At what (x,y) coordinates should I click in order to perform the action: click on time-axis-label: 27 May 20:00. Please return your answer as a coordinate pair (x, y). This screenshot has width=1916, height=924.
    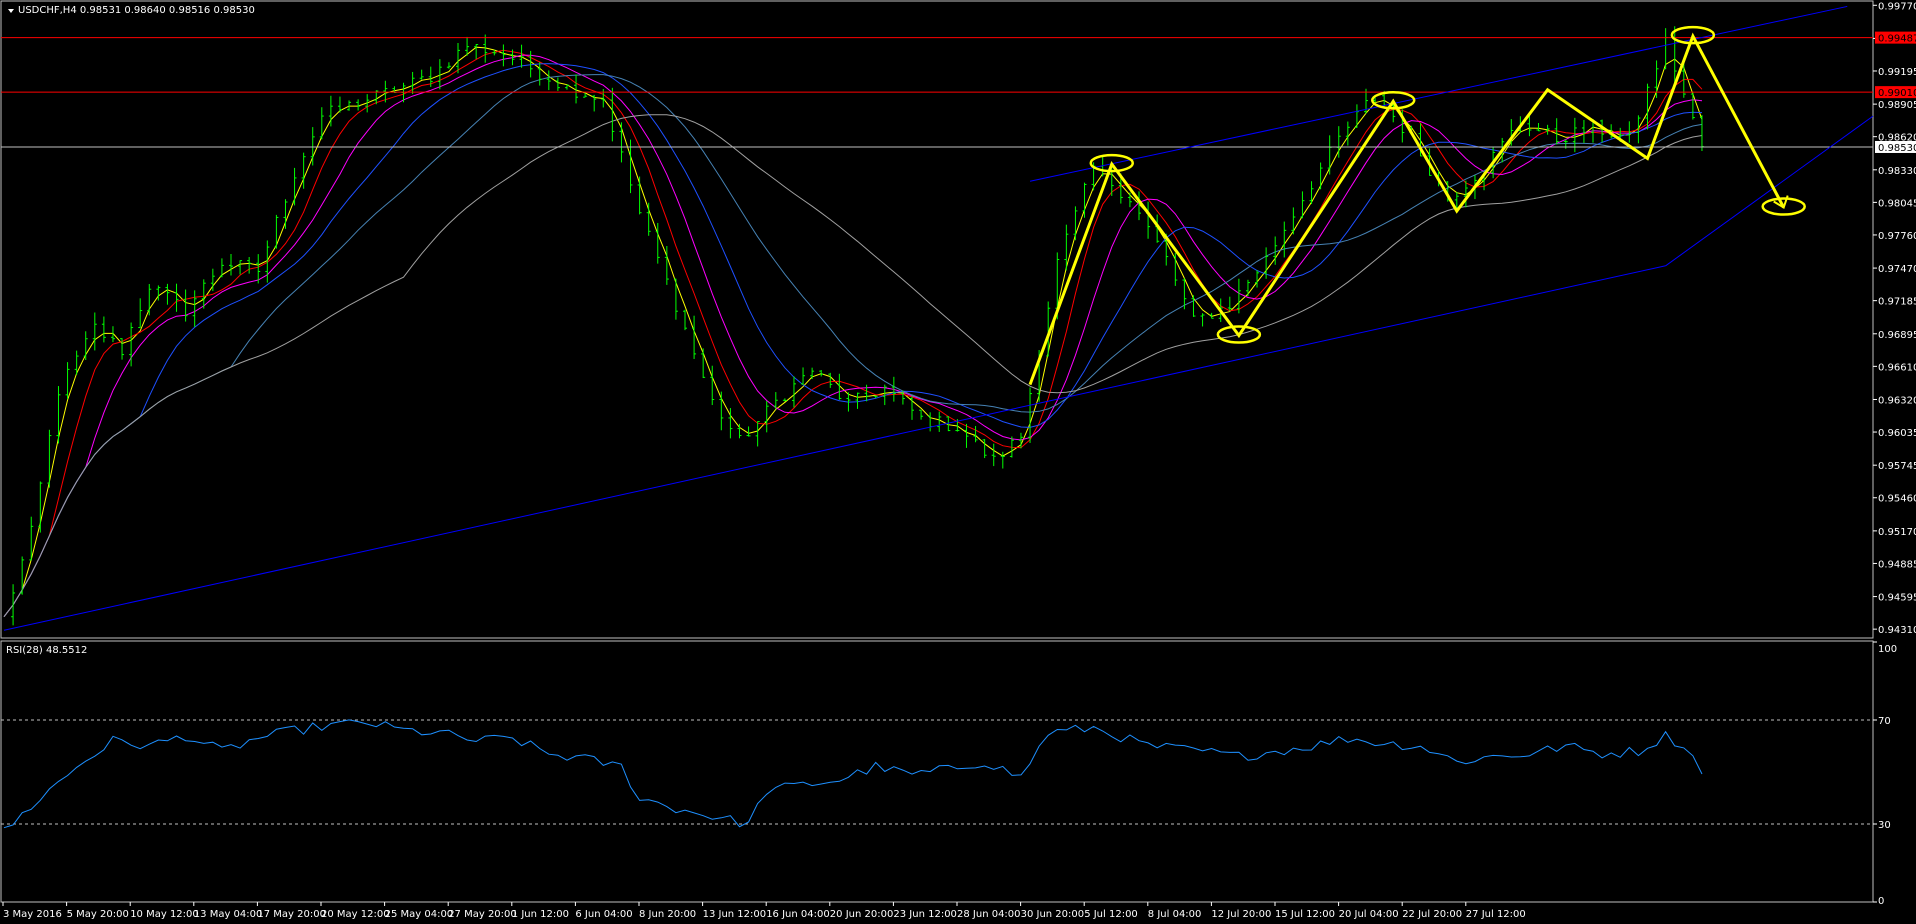
    Looking at the image, I should click on (482, 914).